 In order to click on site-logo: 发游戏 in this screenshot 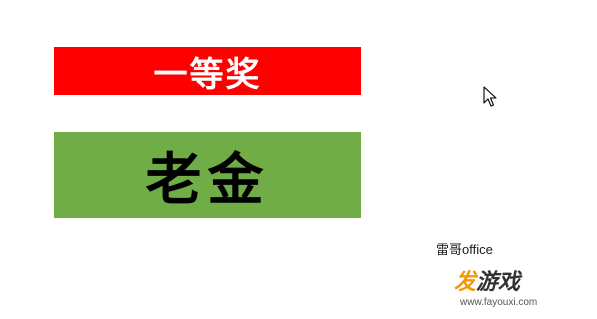, I will do `click(504, 283)`.